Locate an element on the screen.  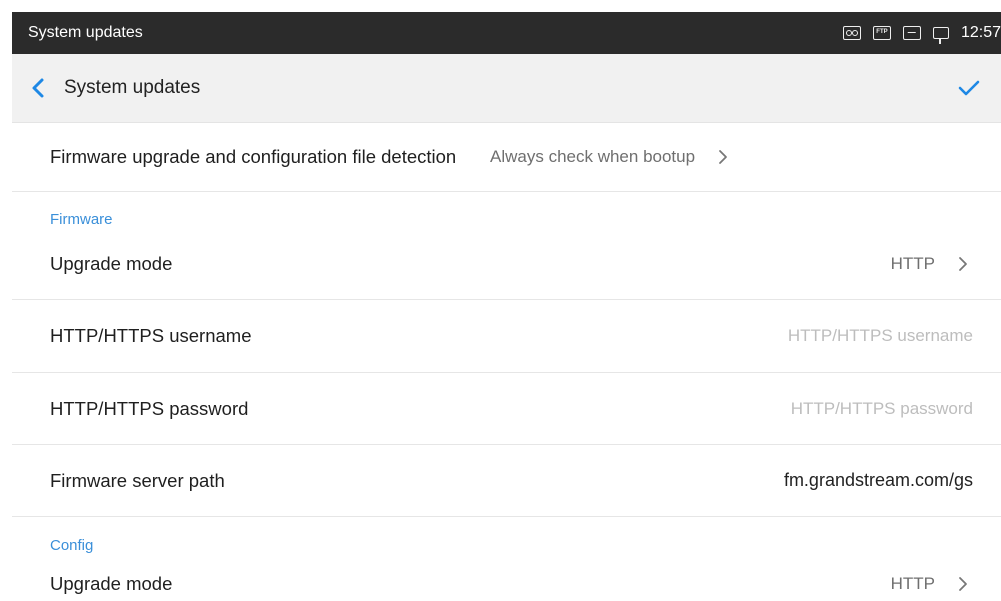
section-header-config: Config is located at coordinates (506, 535).